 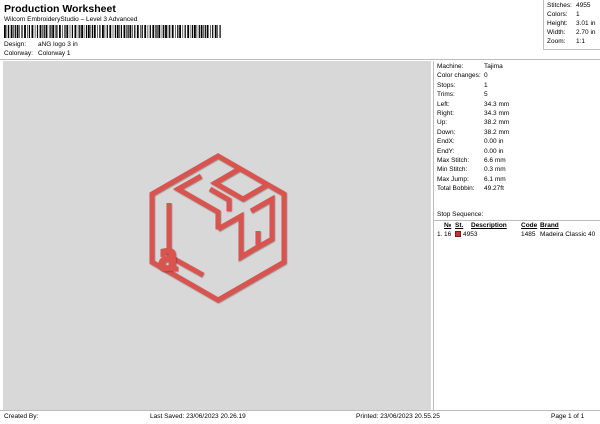 I want to click on created-by: Created By:, so click(x=21, y=416).